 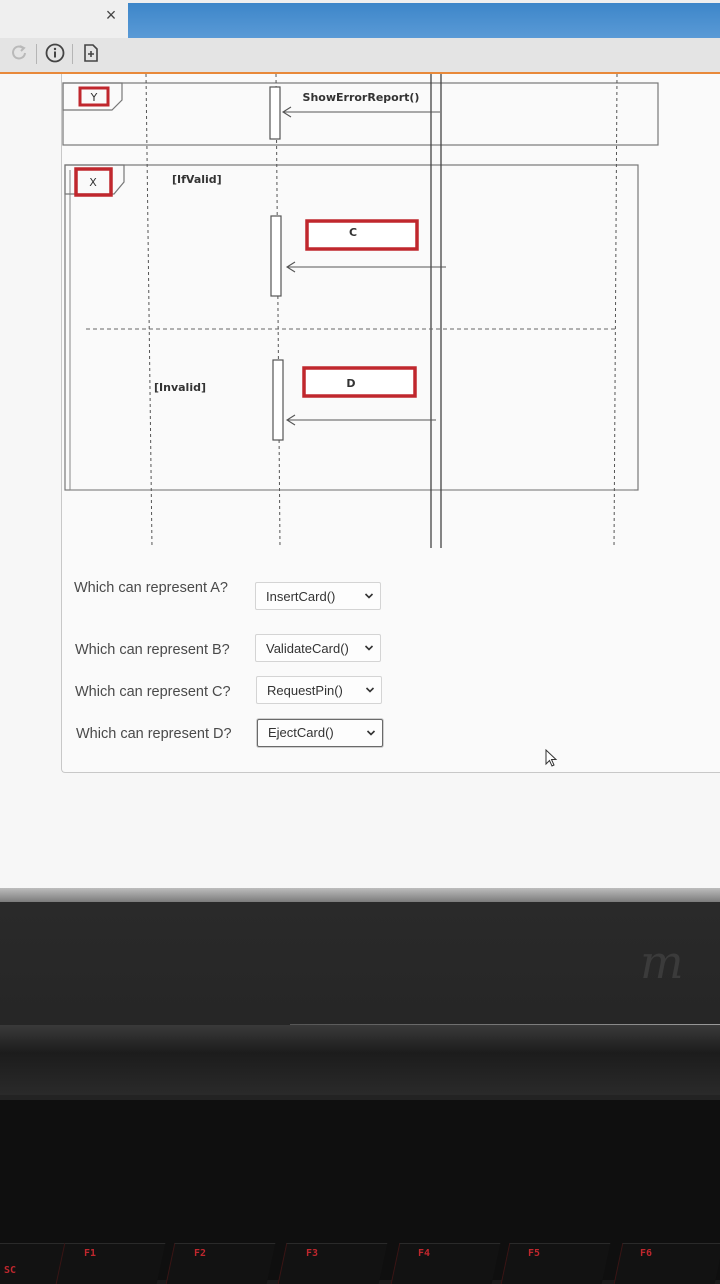 I want to click on answer-c-select: RequestPin(), so click(x=319, y=690).